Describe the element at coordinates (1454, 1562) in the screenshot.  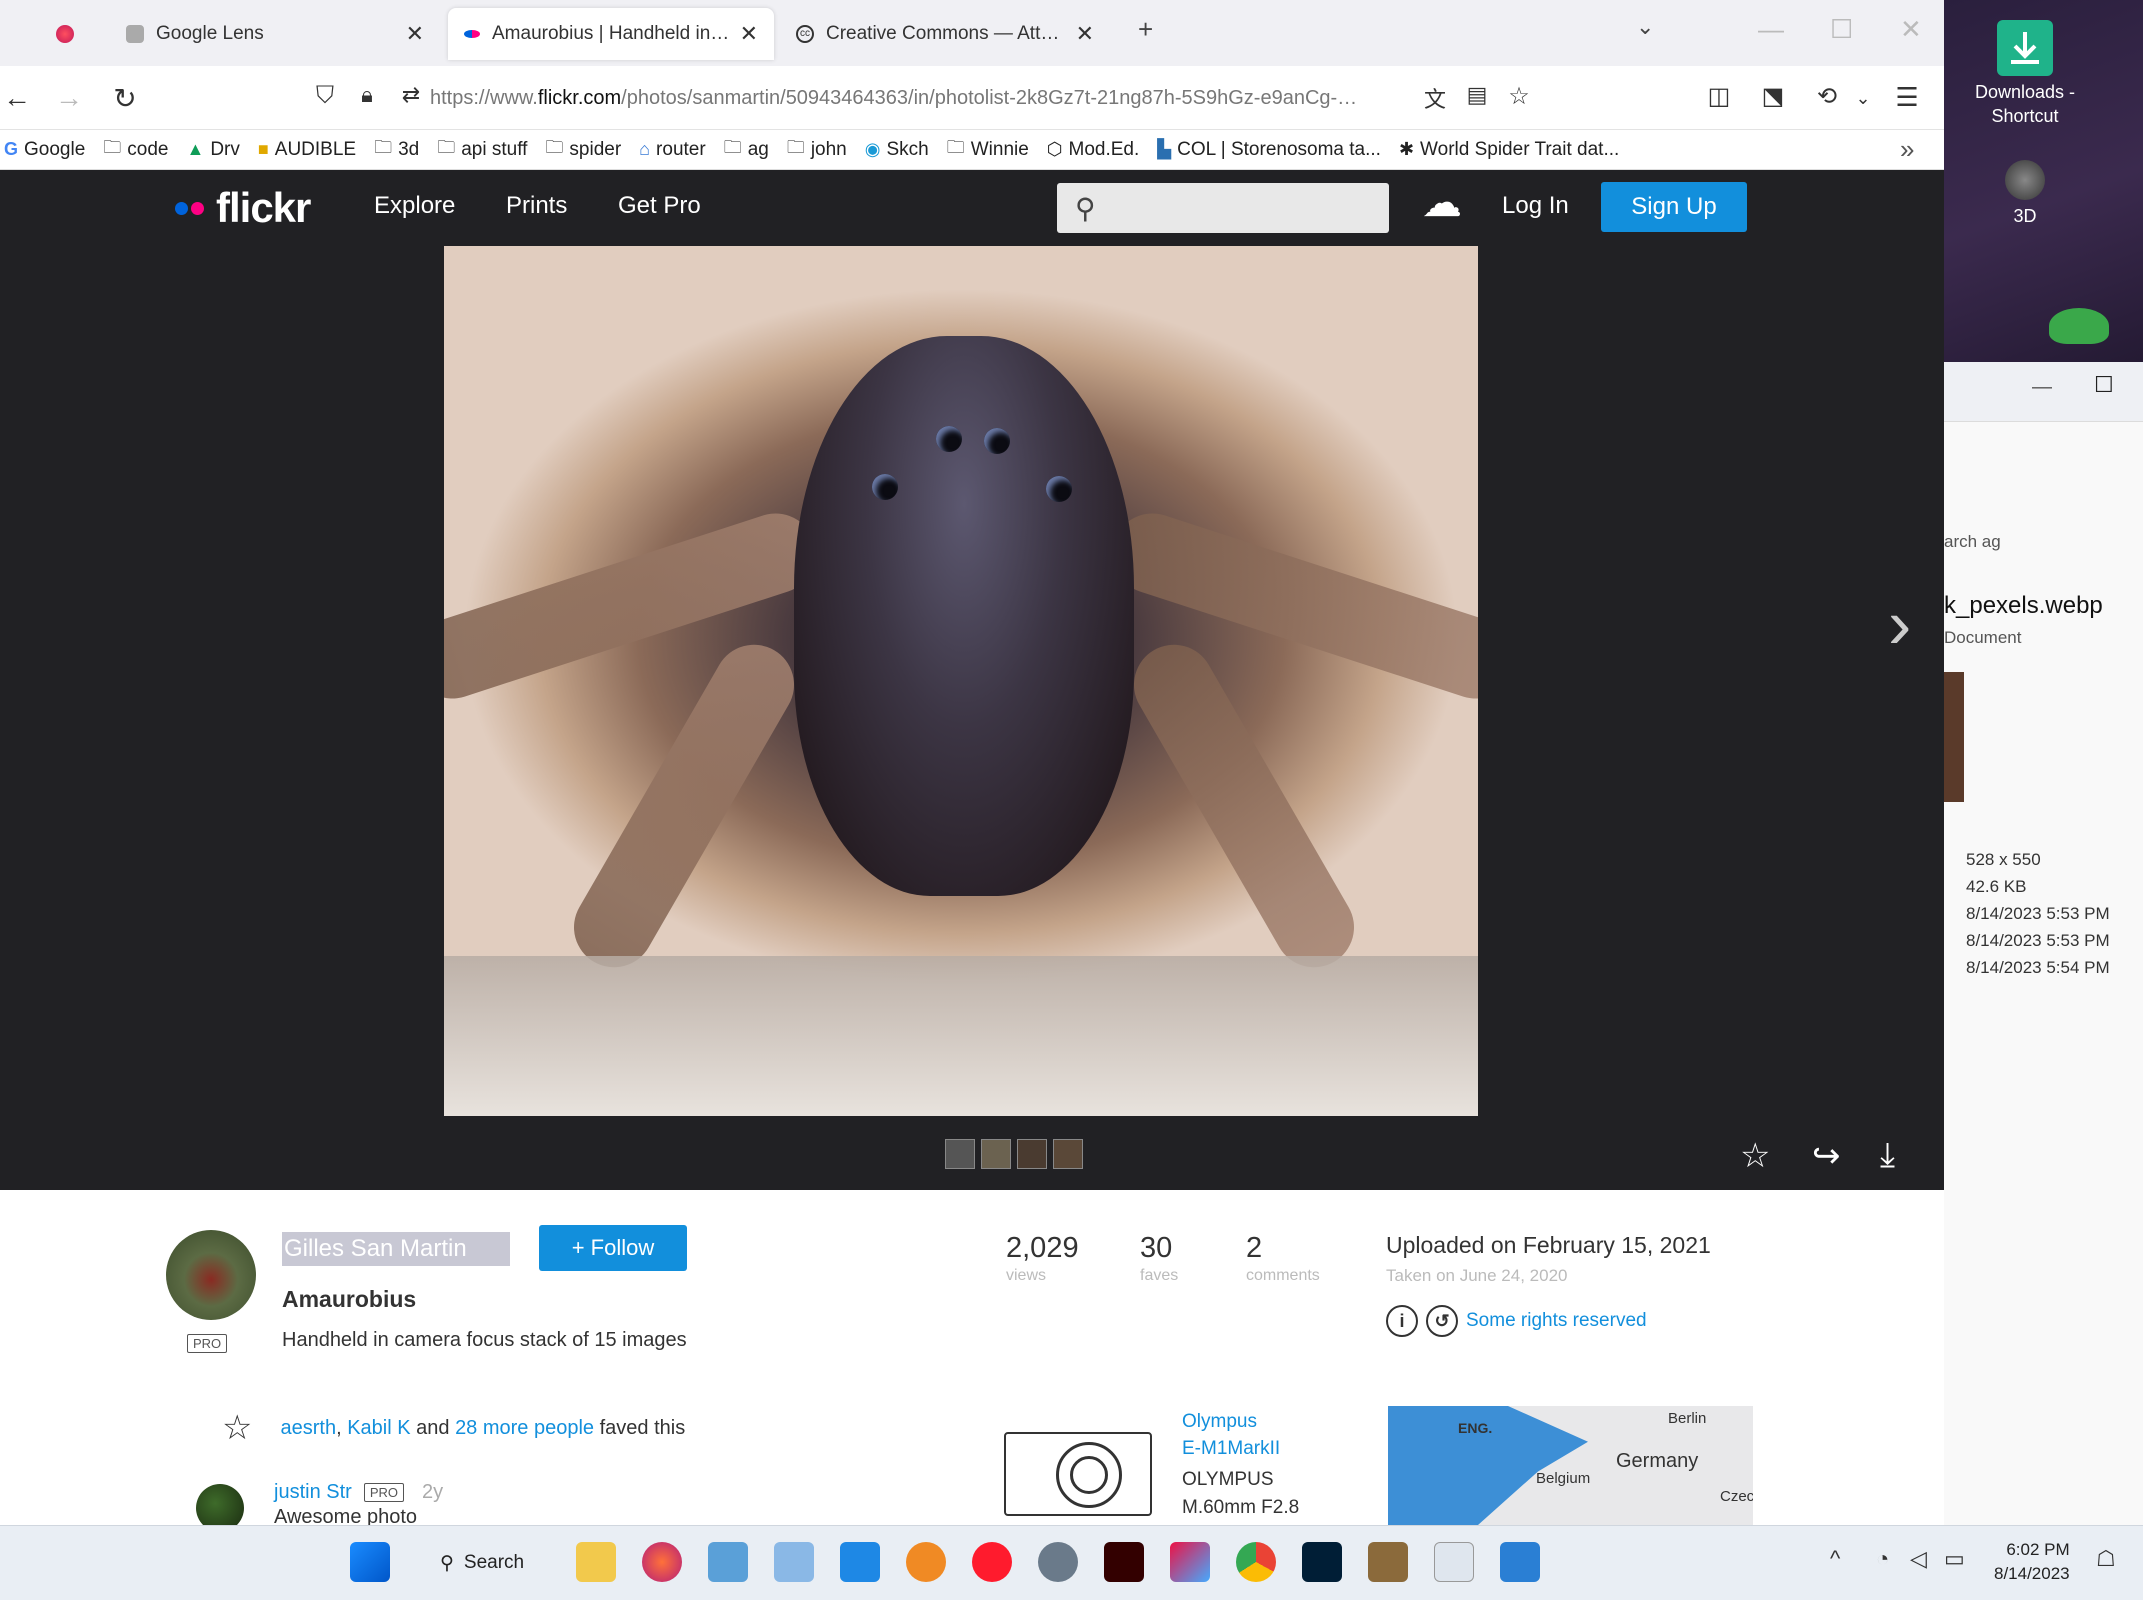
I see `notepad-icon` at that location.